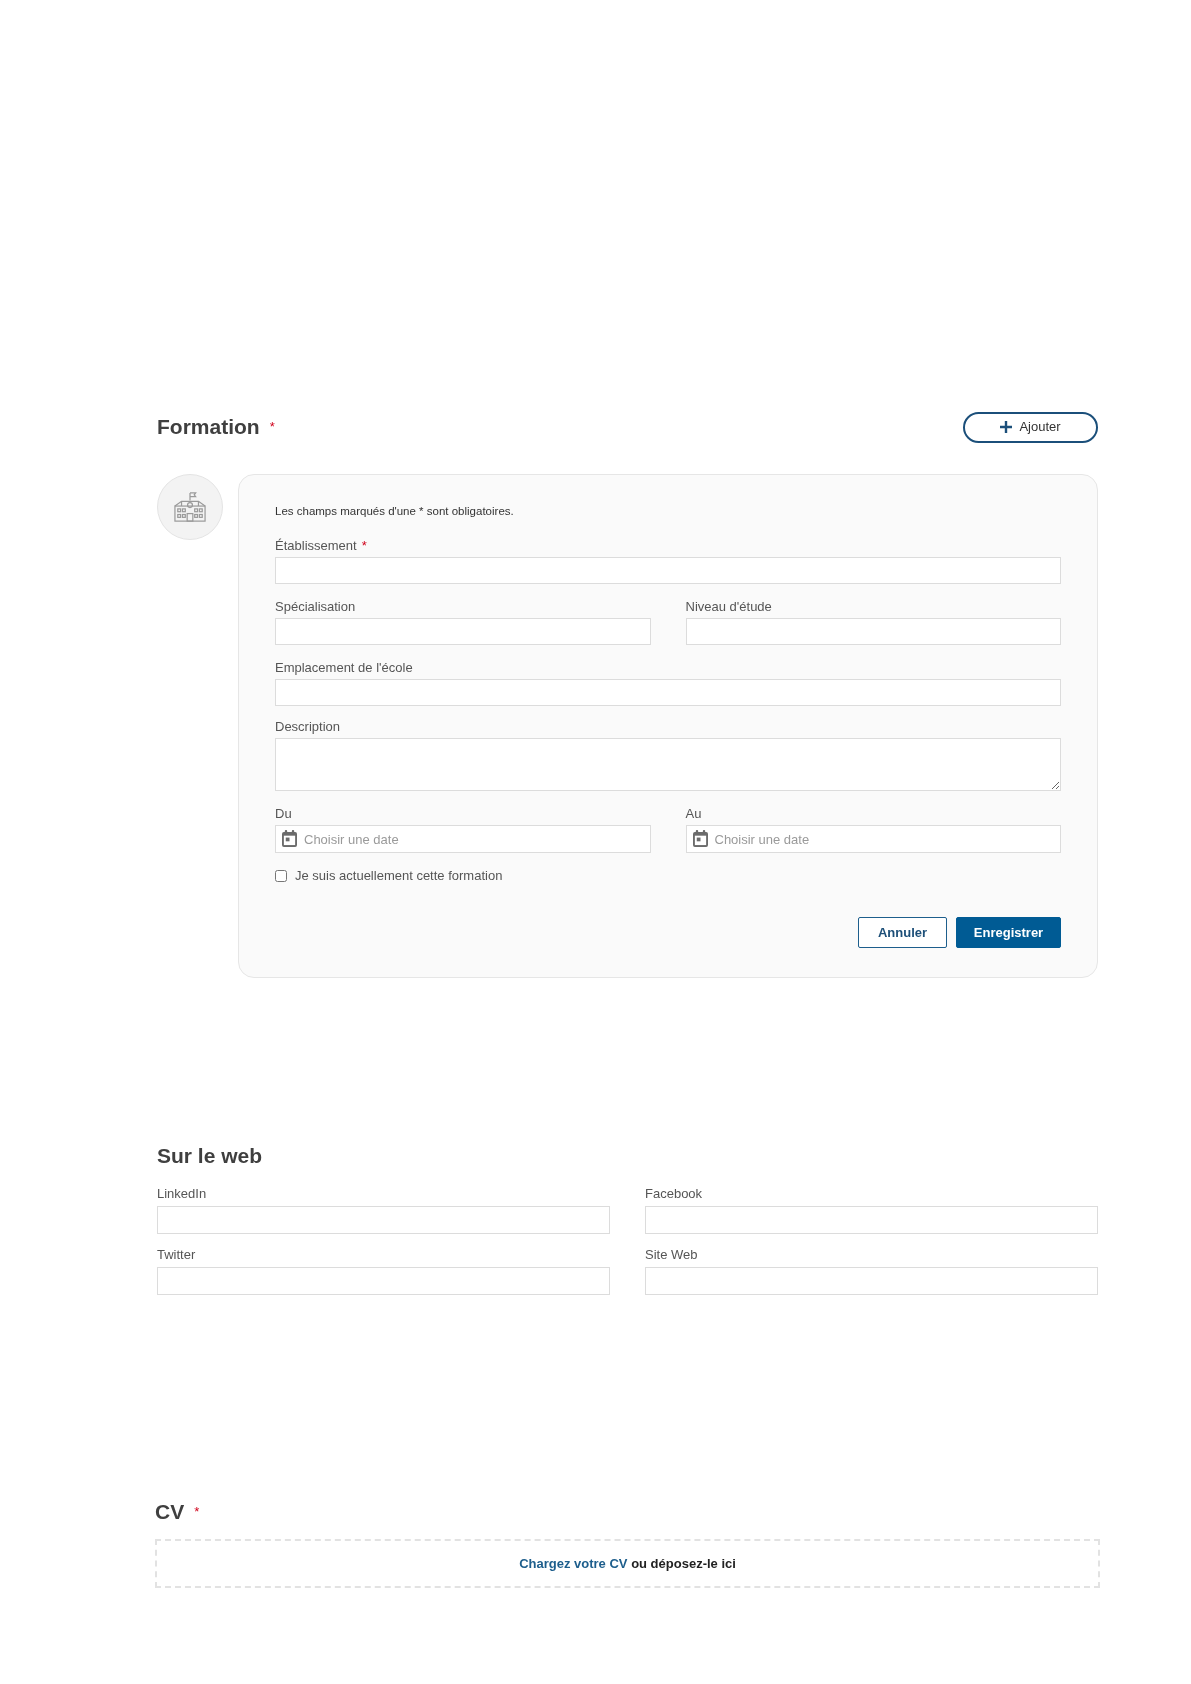  What do you see at coordinates (177, 1255) in the screenshot?
I see `field-label: Twitter` at bounding box center [177, 1255].